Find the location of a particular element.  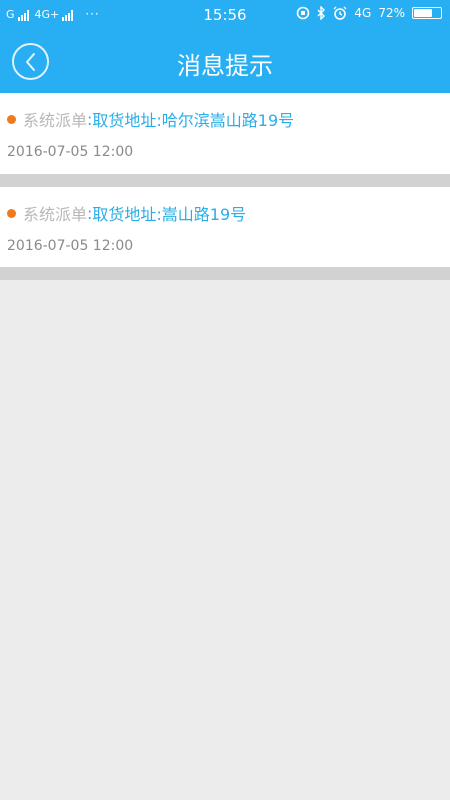

bluetooth-icon is located at coordinates (321, 13).